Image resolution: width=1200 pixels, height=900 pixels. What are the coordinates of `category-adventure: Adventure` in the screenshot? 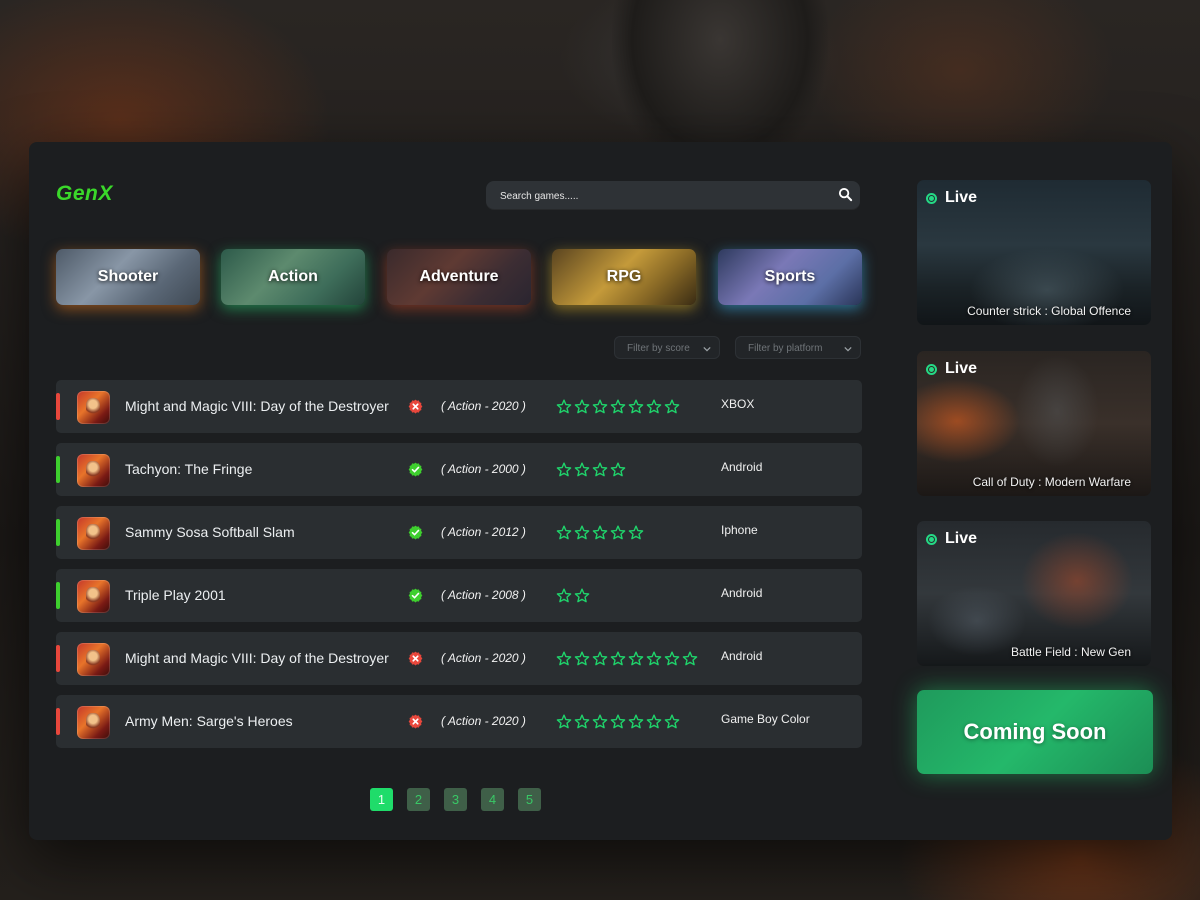 It's located at (459, 277).